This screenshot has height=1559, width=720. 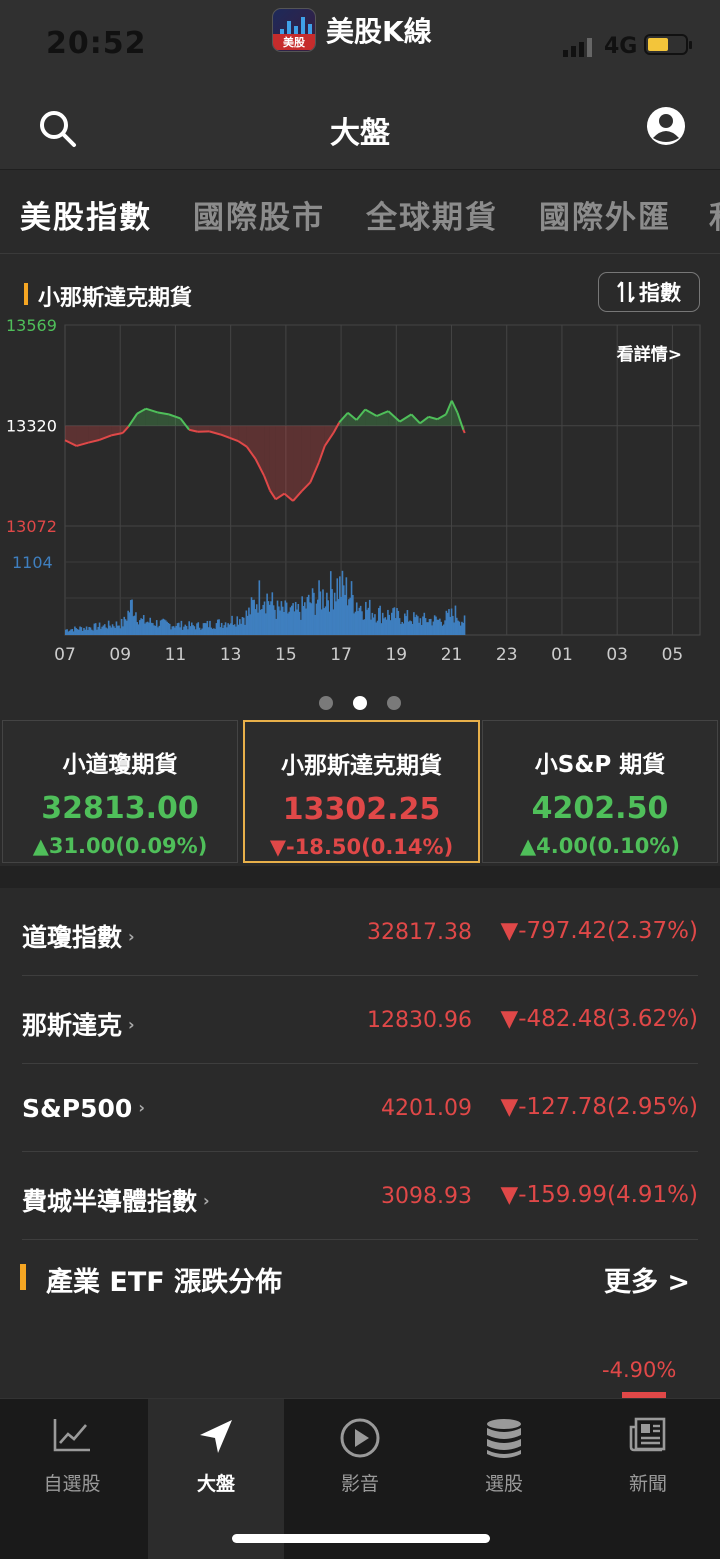 I want to click on nav-news: 新聞, so click(x=648, y=1479).